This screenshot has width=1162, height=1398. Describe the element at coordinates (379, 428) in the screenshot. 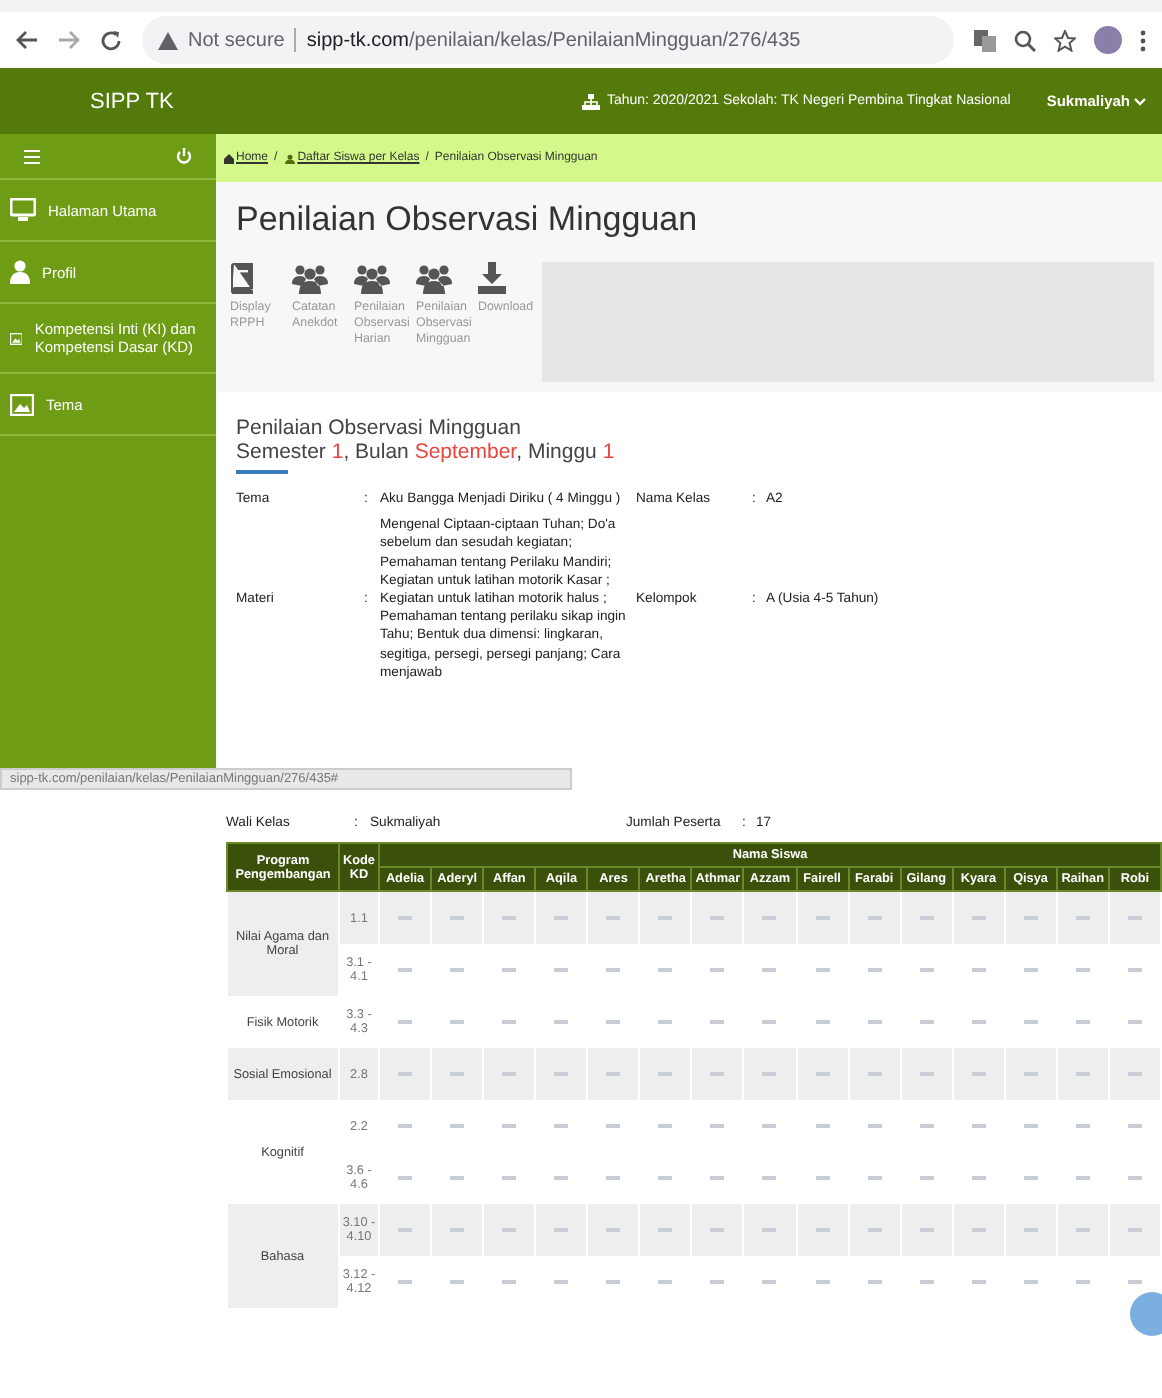

I see `section-title: Penilaian Observasi Mingguan` at that location.